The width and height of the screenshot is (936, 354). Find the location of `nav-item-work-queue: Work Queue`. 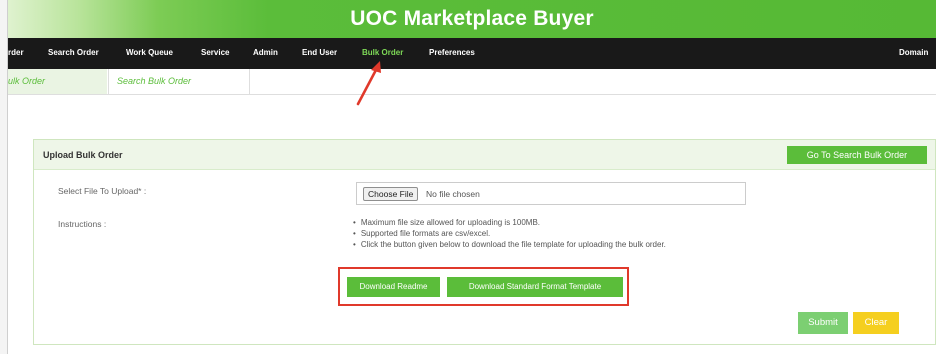

nav-item-work-queue: Work Queue is located at coordinates (149, 52).